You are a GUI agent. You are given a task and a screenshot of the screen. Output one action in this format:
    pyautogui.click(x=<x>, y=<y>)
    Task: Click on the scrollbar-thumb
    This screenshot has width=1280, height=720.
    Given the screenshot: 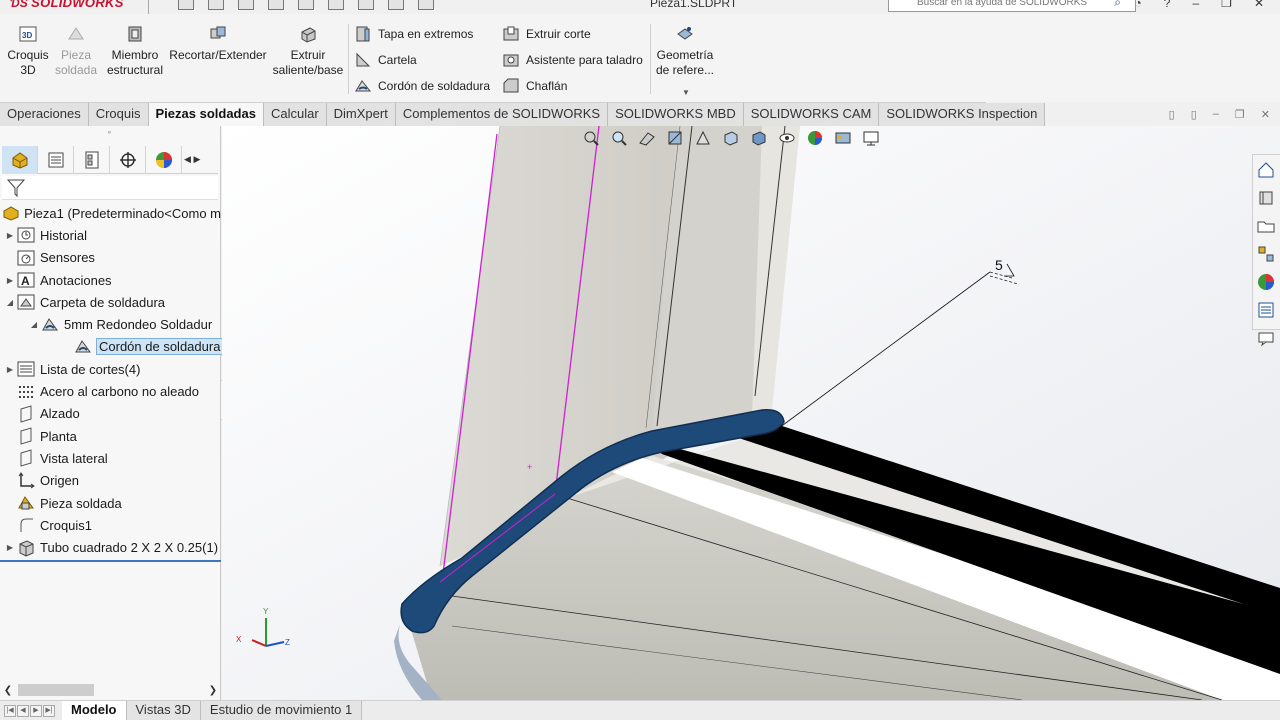 What is the action you would take?
    pyautogui.click(x=56, y=690)
    